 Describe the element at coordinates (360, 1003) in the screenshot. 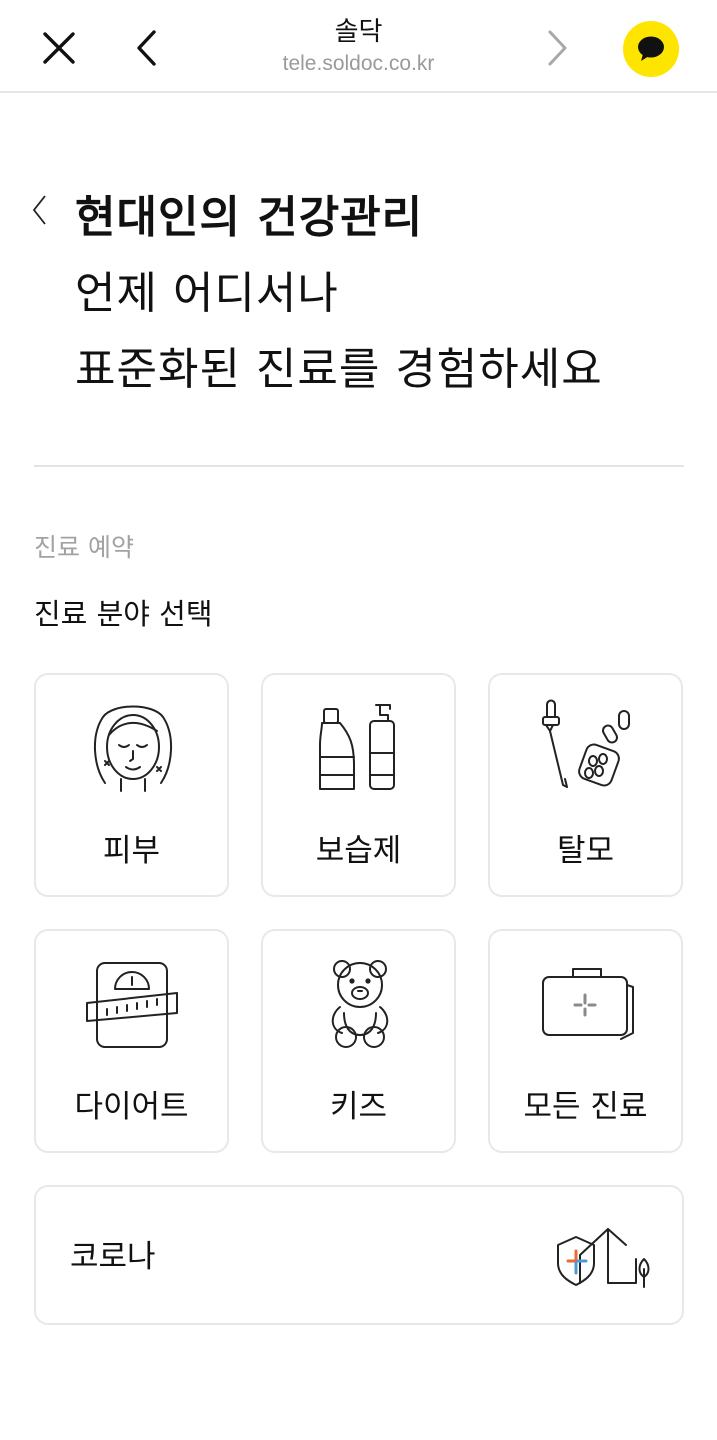

I see `teddy-bear-icon` at that location.